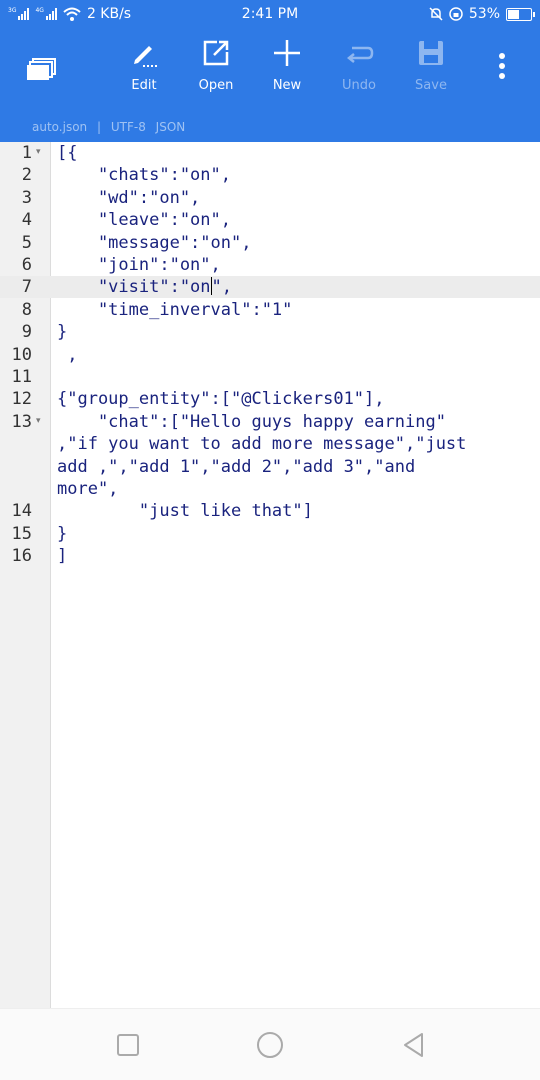  I want to click on code-text: {"group_entity":["@Clickers01"],, so click(221, 399).